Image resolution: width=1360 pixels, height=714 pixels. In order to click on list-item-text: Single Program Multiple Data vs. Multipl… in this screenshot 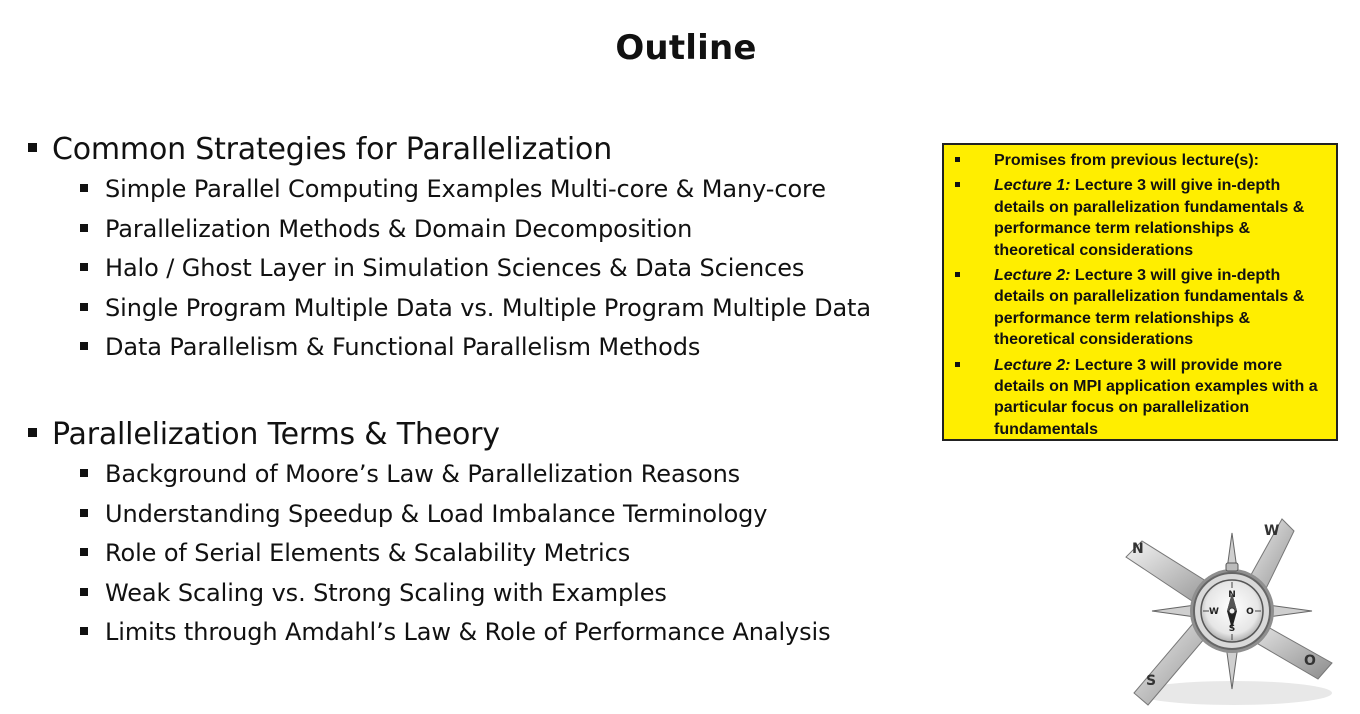, I will do `click(488, 307)`.